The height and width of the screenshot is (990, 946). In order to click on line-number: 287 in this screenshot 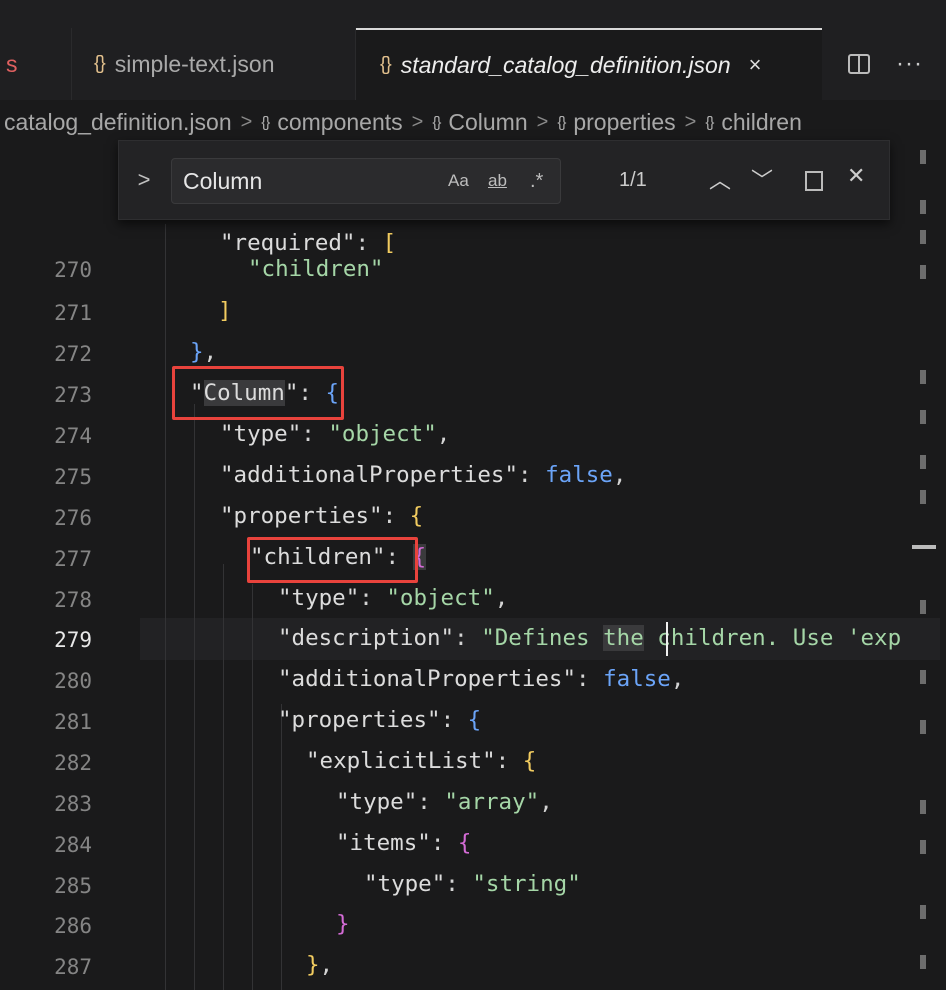, I will do `click(73, 967)`.